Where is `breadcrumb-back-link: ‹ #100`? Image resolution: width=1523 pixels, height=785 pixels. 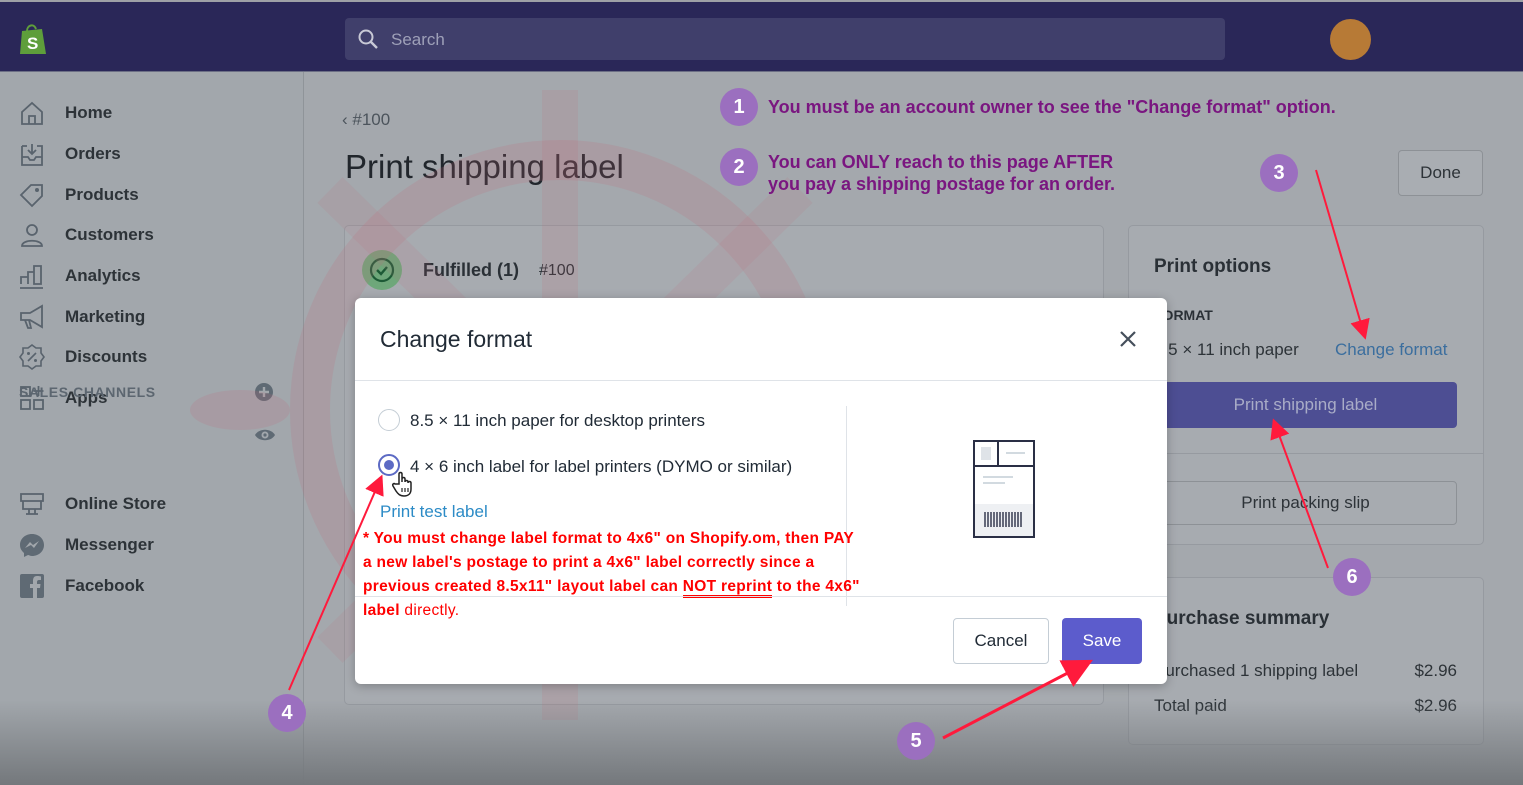 breadcrumb-back-link: ‹ #100 is located at coordinates (366, 120).